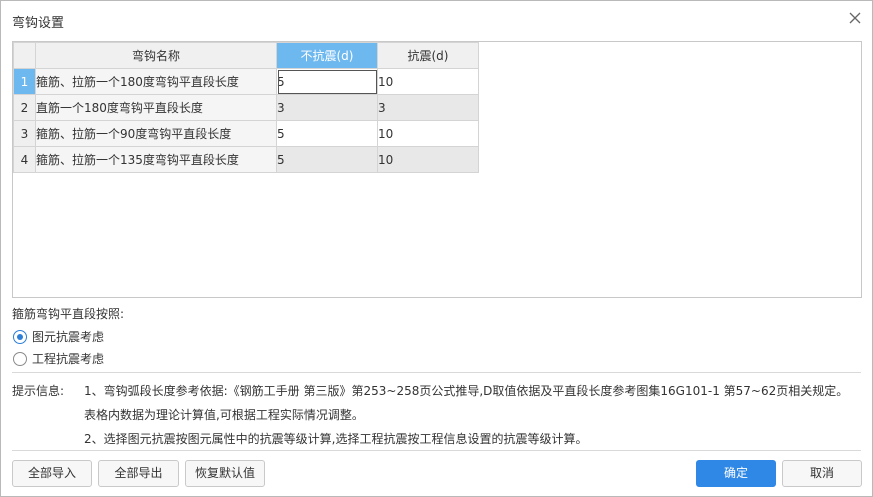  What do you see at coordinates (38, 23) in the screenshot?
I see `dialog-title: 弯钩设置` at bounding box center [38, 23].